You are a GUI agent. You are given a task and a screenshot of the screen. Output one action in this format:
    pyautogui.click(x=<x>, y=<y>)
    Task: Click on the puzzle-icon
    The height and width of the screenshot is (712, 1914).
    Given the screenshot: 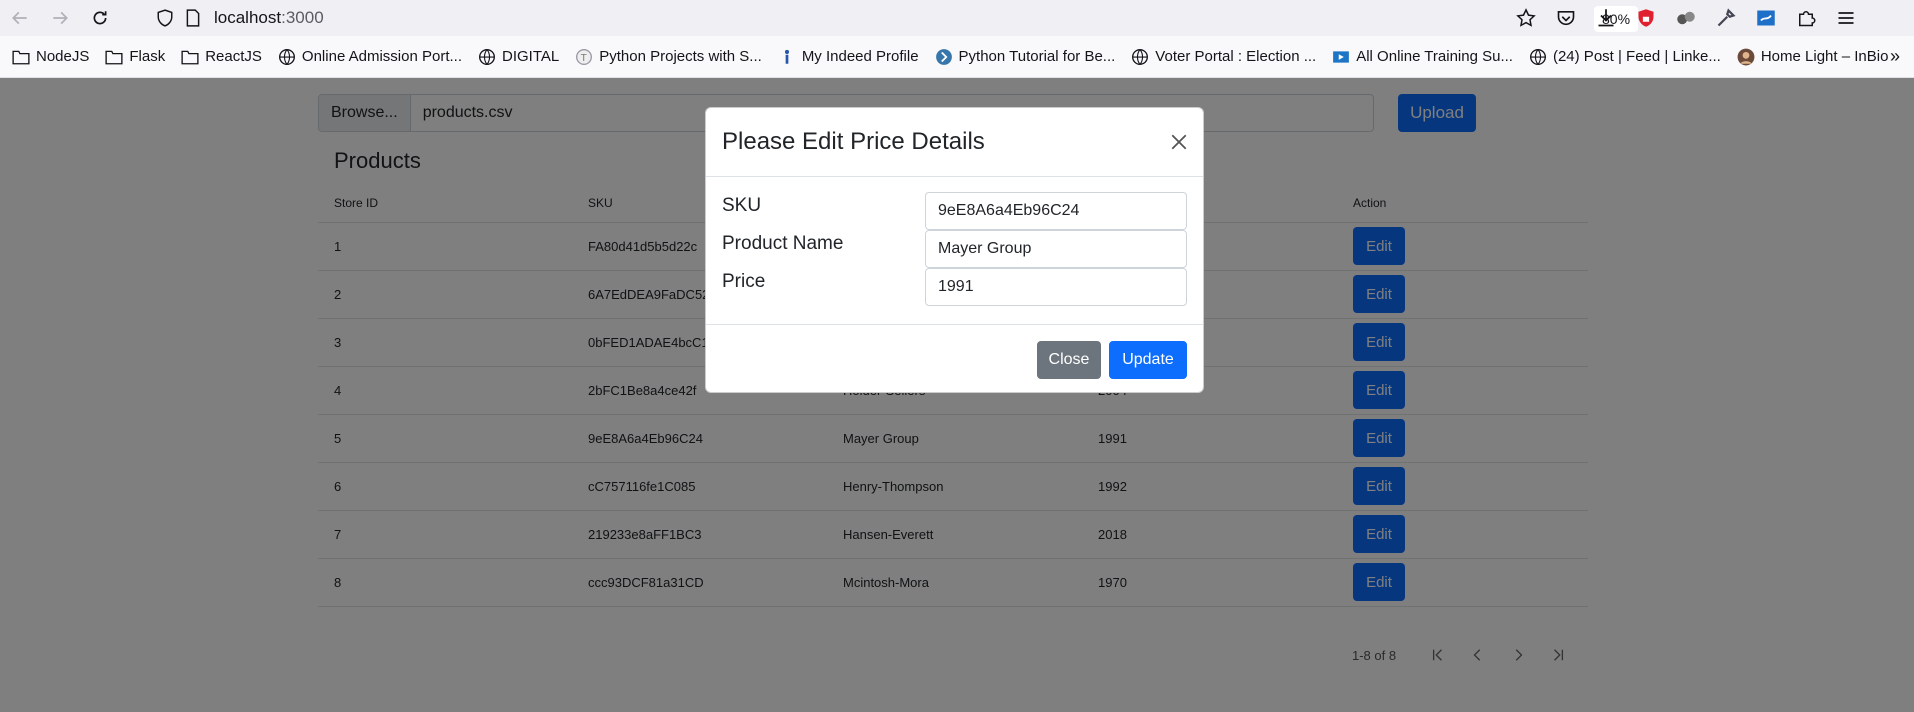 What is the action you would take?
    pyautogui.click(x=1807, y=19)
    